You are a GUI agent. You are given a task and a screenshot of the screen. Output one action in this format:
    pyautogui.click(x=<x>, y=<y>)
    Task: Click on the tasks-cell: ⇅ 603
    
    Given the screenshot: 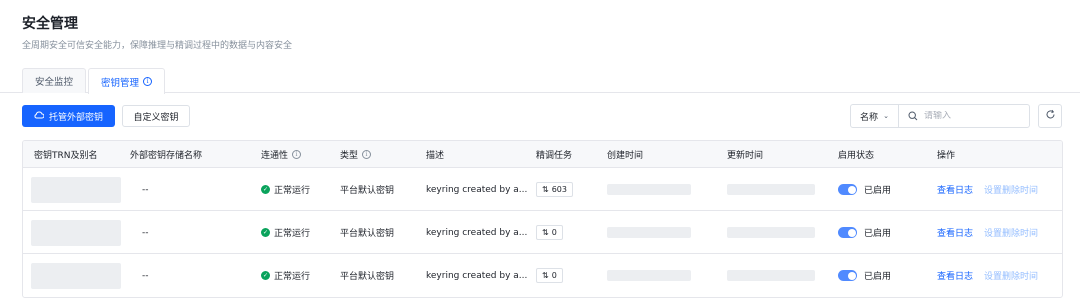 What is the action you would take?
    pyautogui.click(x=554, y=189)
    